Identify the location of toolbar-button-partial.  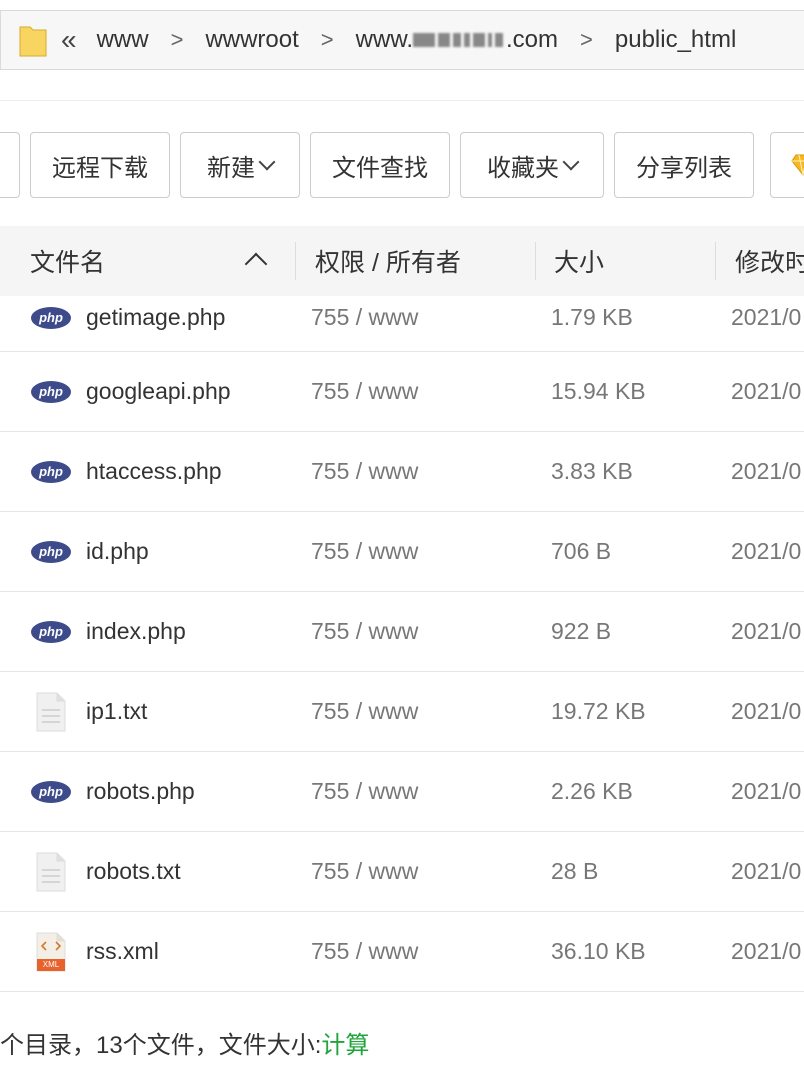
(10, 165).